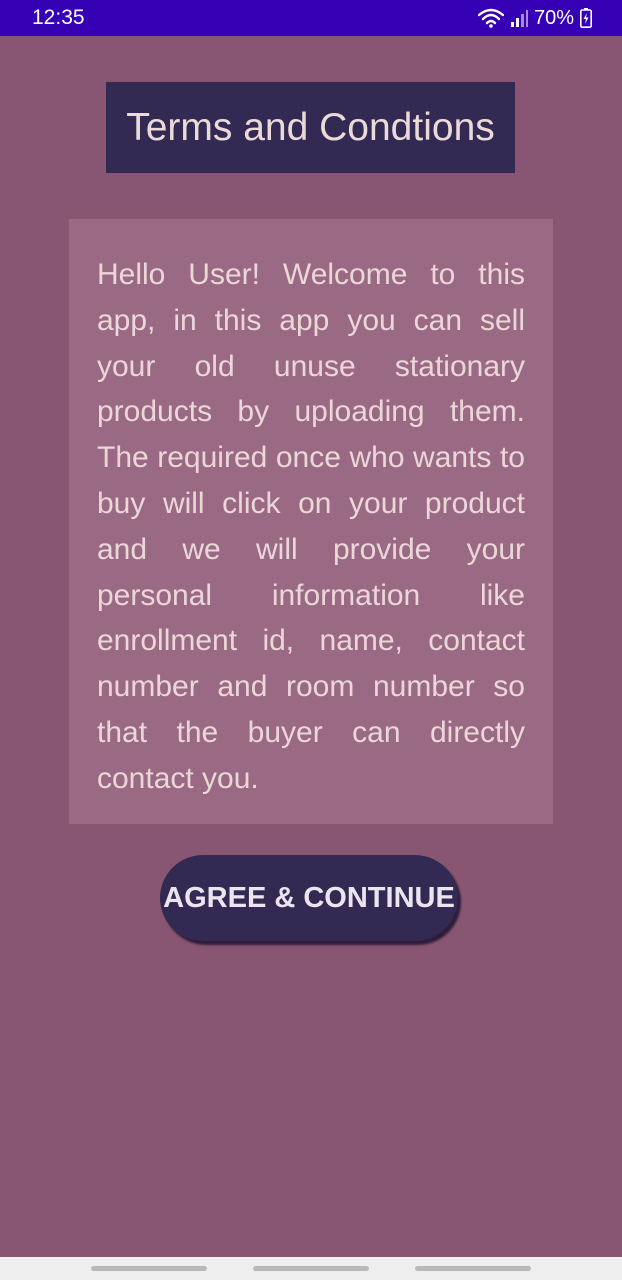 This screenshot has height=1280, width=622. I want to click on nav-recents-handle, so click(149, 1268).